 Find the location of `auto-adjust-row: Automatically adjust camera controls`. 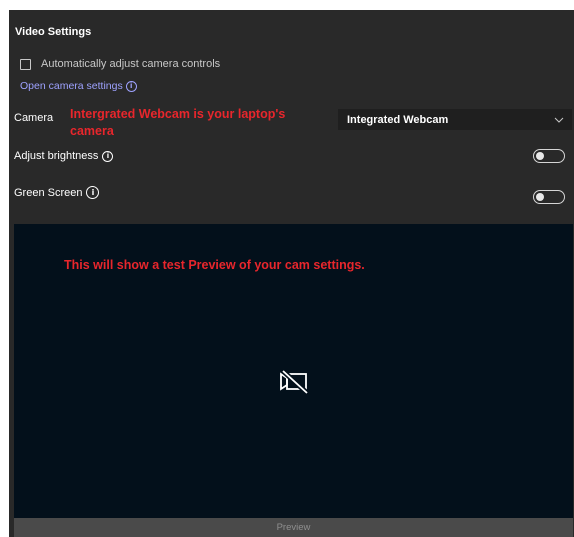

auto-adjust-row: Automatically adjust camera controls is located at coordinates (120, 64).